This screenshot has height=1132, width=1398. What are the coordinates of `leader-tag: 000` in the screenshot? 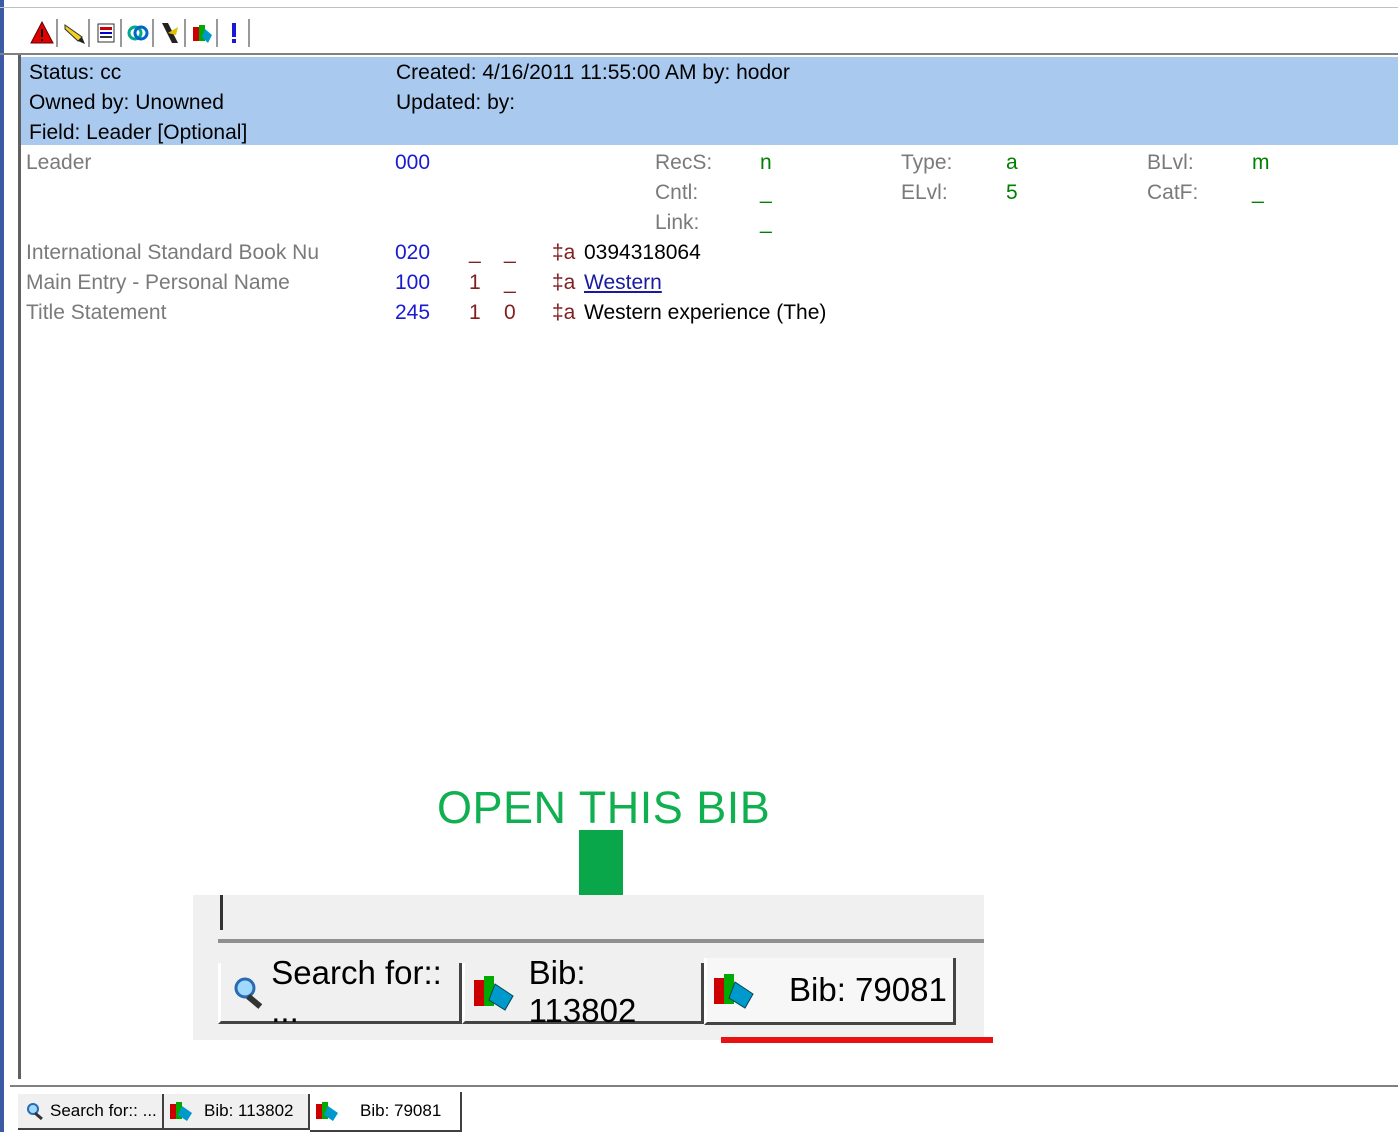 It's located at (412, 163).